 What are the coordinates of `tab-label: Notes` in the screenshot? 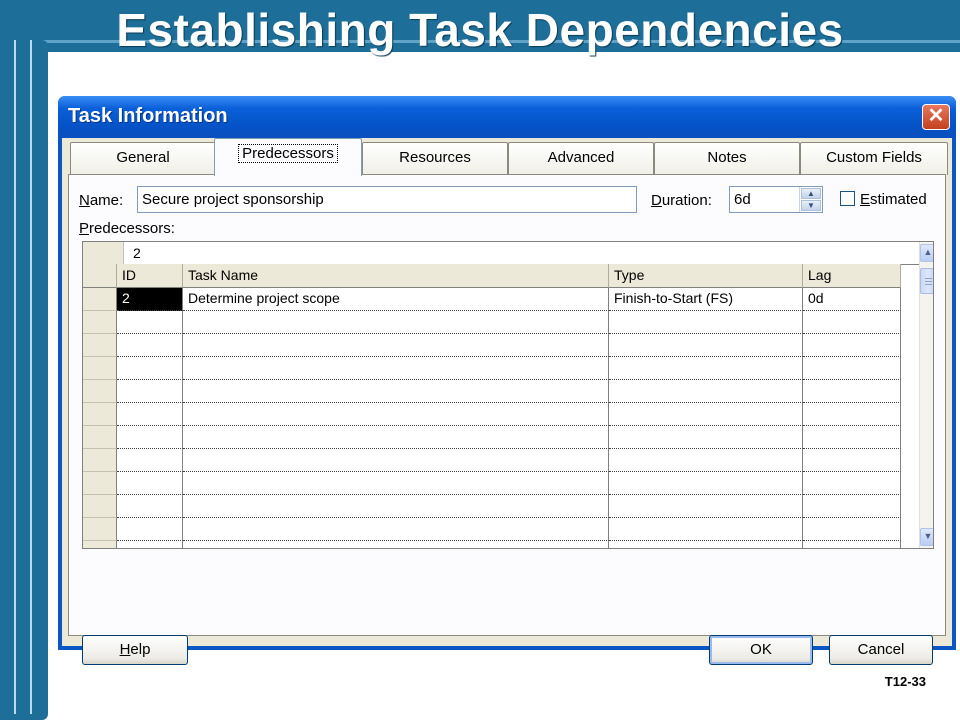 It's located at (727, 157).